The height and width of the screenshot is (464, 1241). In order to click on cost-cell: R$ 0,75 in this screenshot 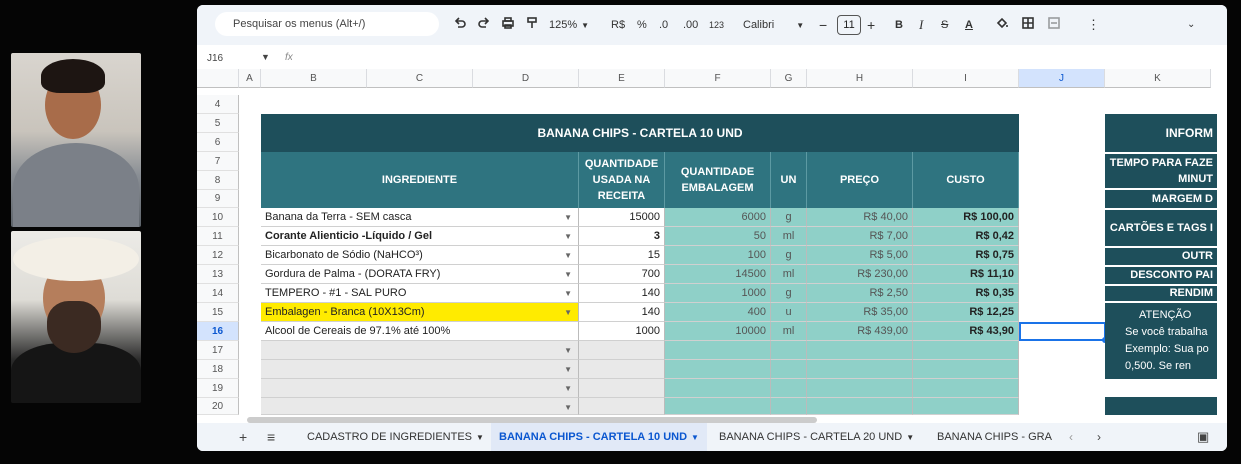, I will do `click(966, 255)`.